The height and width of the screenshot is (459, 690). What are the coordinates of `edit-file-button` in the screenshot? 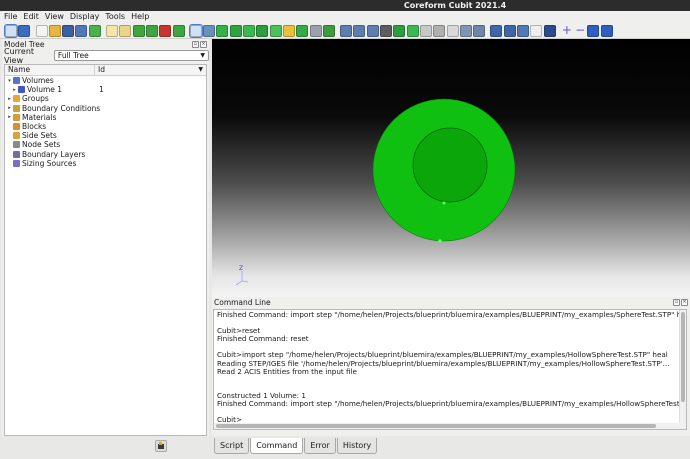 It's located at (112, 30).